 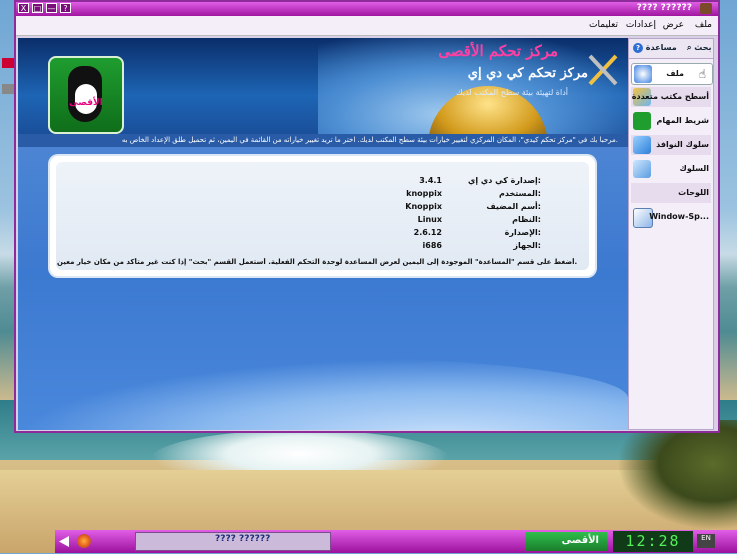 I want to click on tab-help-label: مساعدة, so click(x=661, y=47).